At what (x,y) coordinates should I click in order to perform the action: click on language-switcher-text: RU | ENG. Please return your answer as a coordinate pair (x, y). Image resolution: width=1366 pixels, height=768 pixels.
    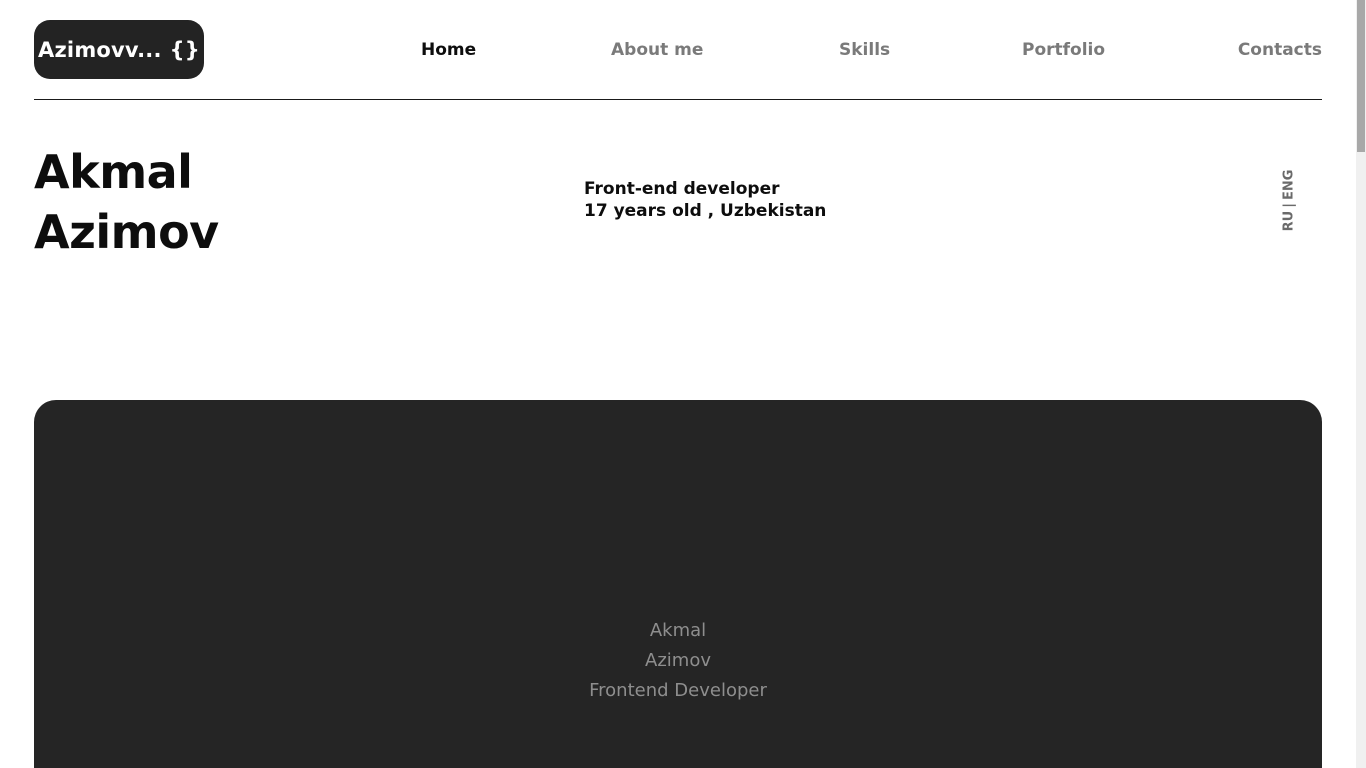
    Looking at the image, I should click on (1289, 200).